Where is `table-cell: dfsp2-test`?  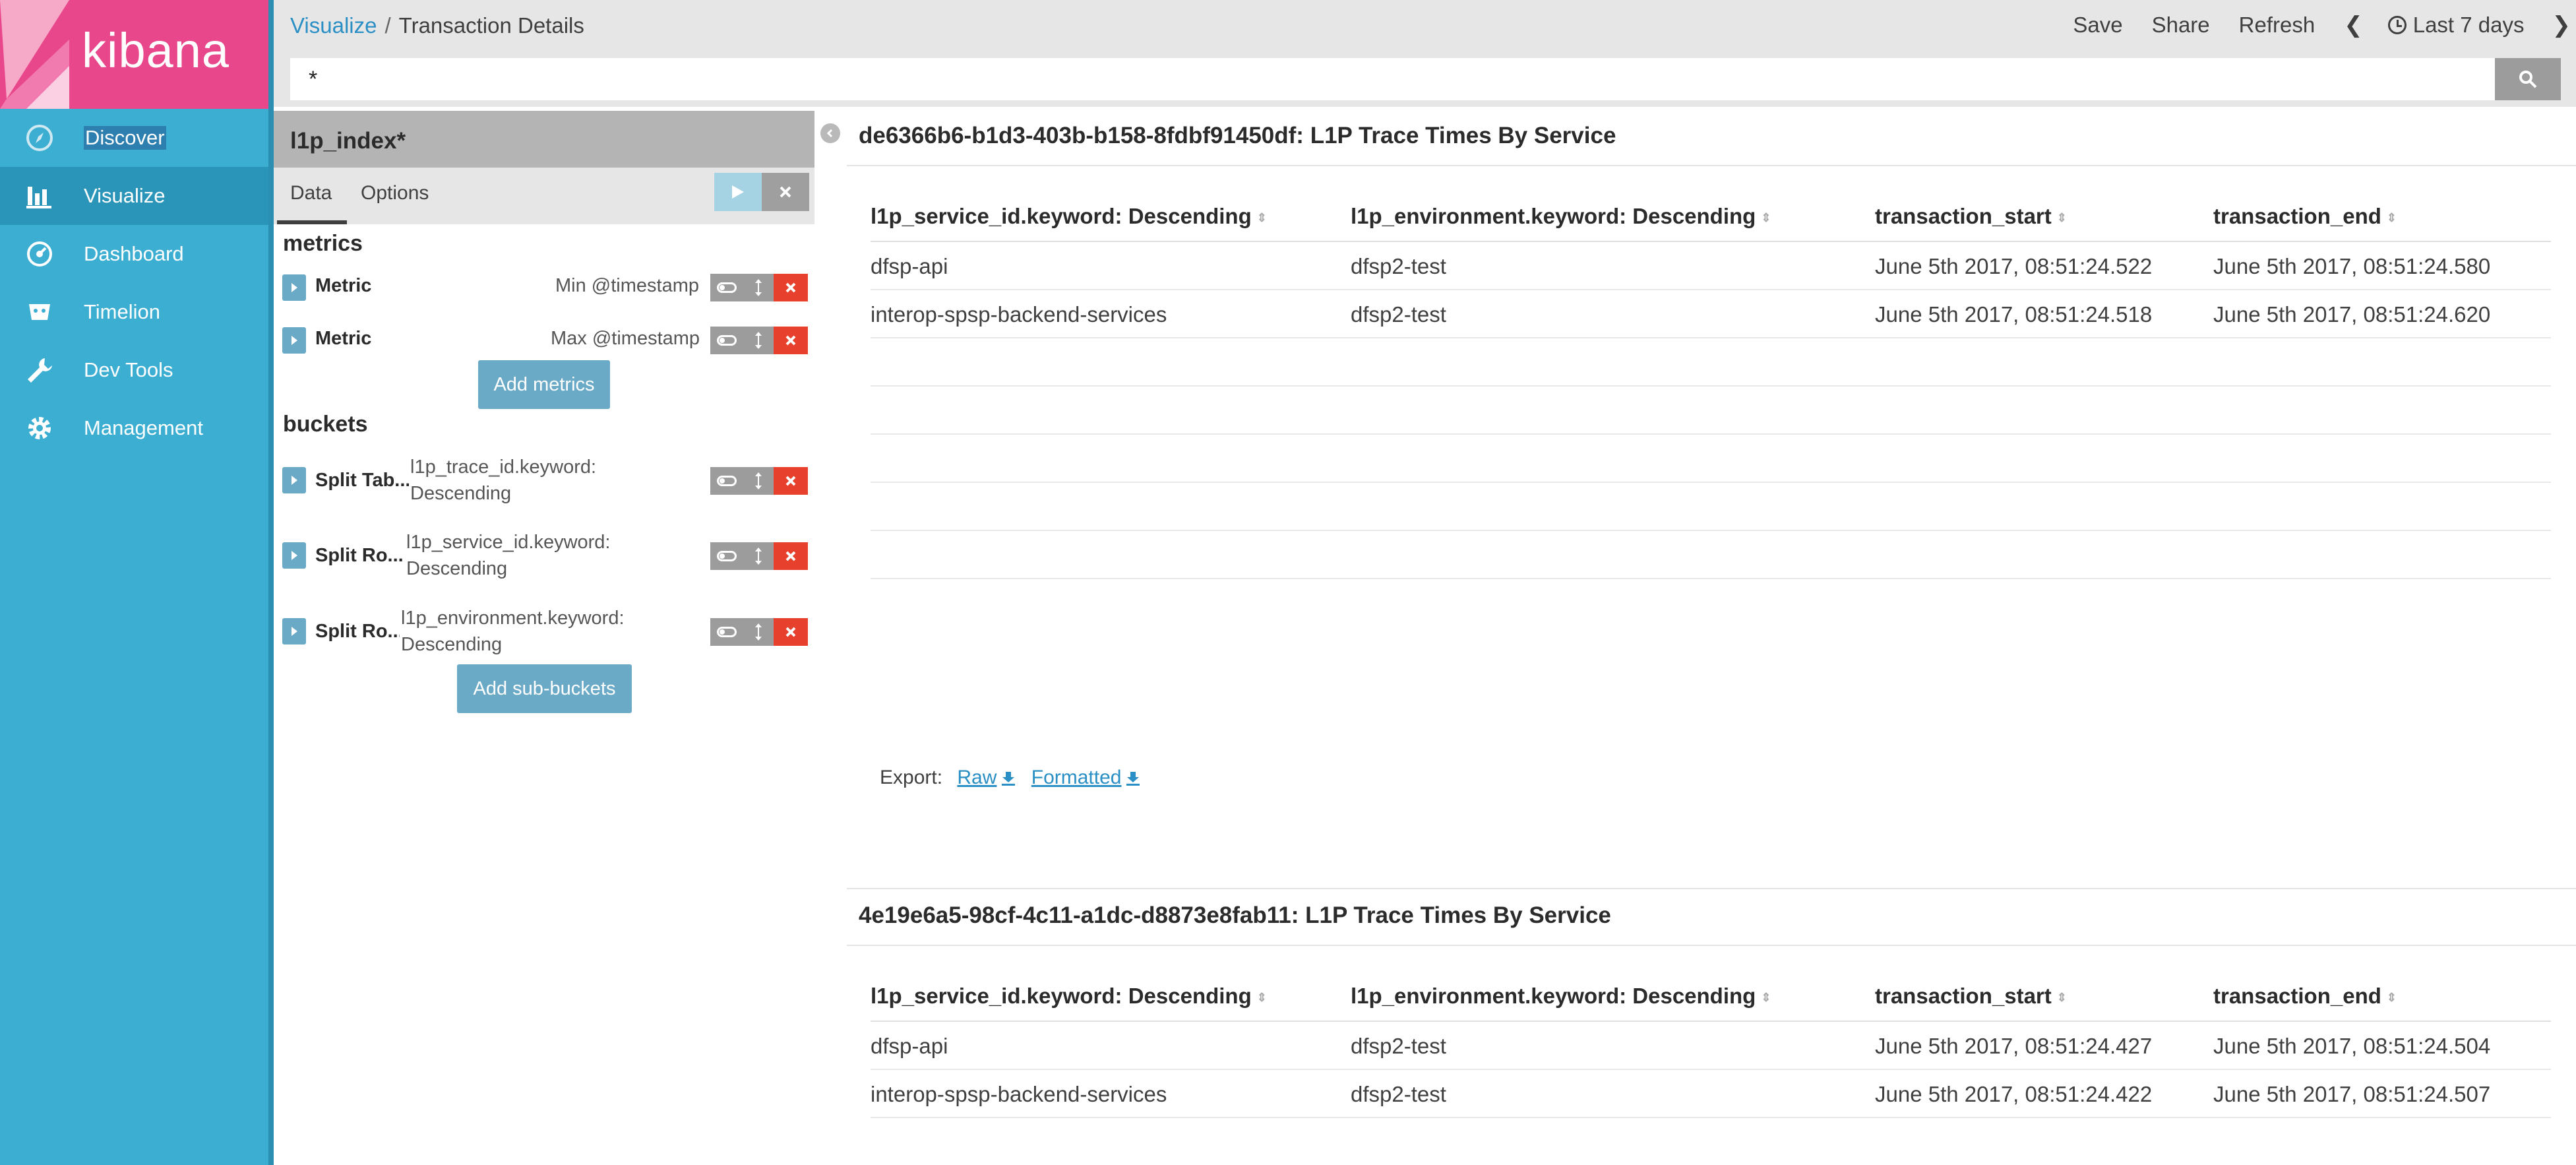 table-cell: dfsp2-test is located at coordinates (1398, 266).